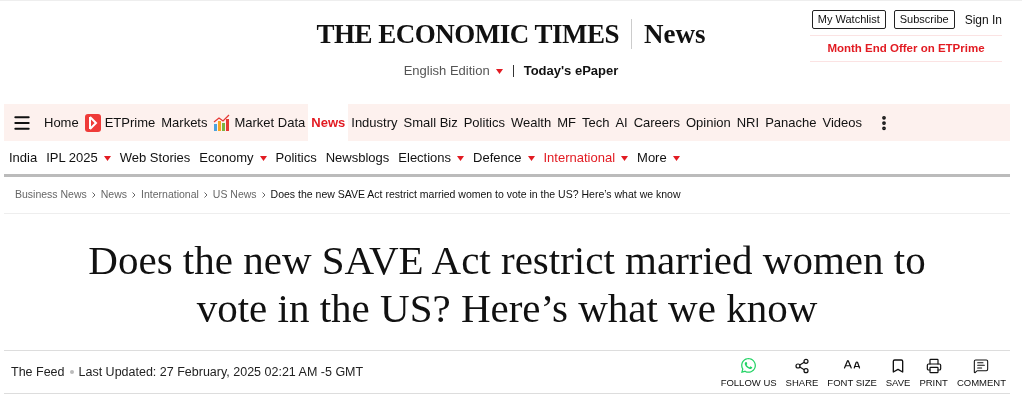 The height and width of the screenshot is (400, 1022). What do you see at coordinates (571, 71) in the screenshot?
I see `epaper-link: Today's ePaper` at bounding box center [571, 71].